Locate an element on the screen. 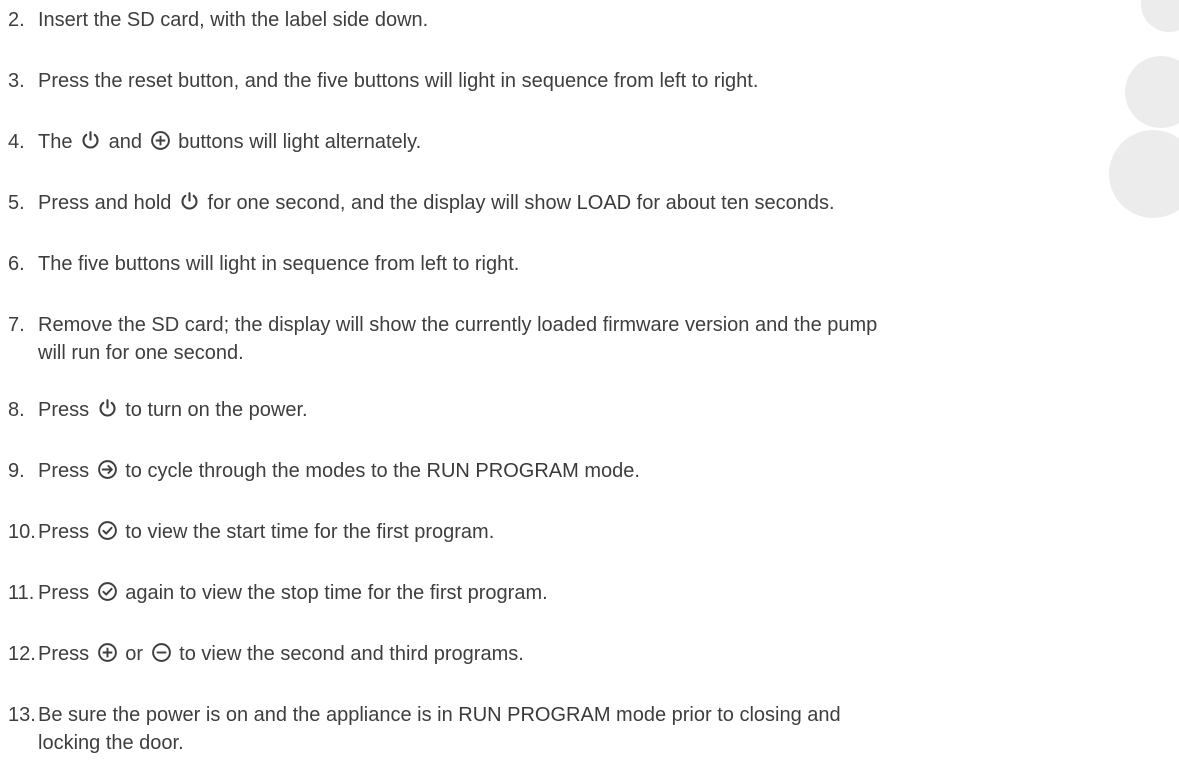  step-text-fragment: and is located at coordinates (125, 142).